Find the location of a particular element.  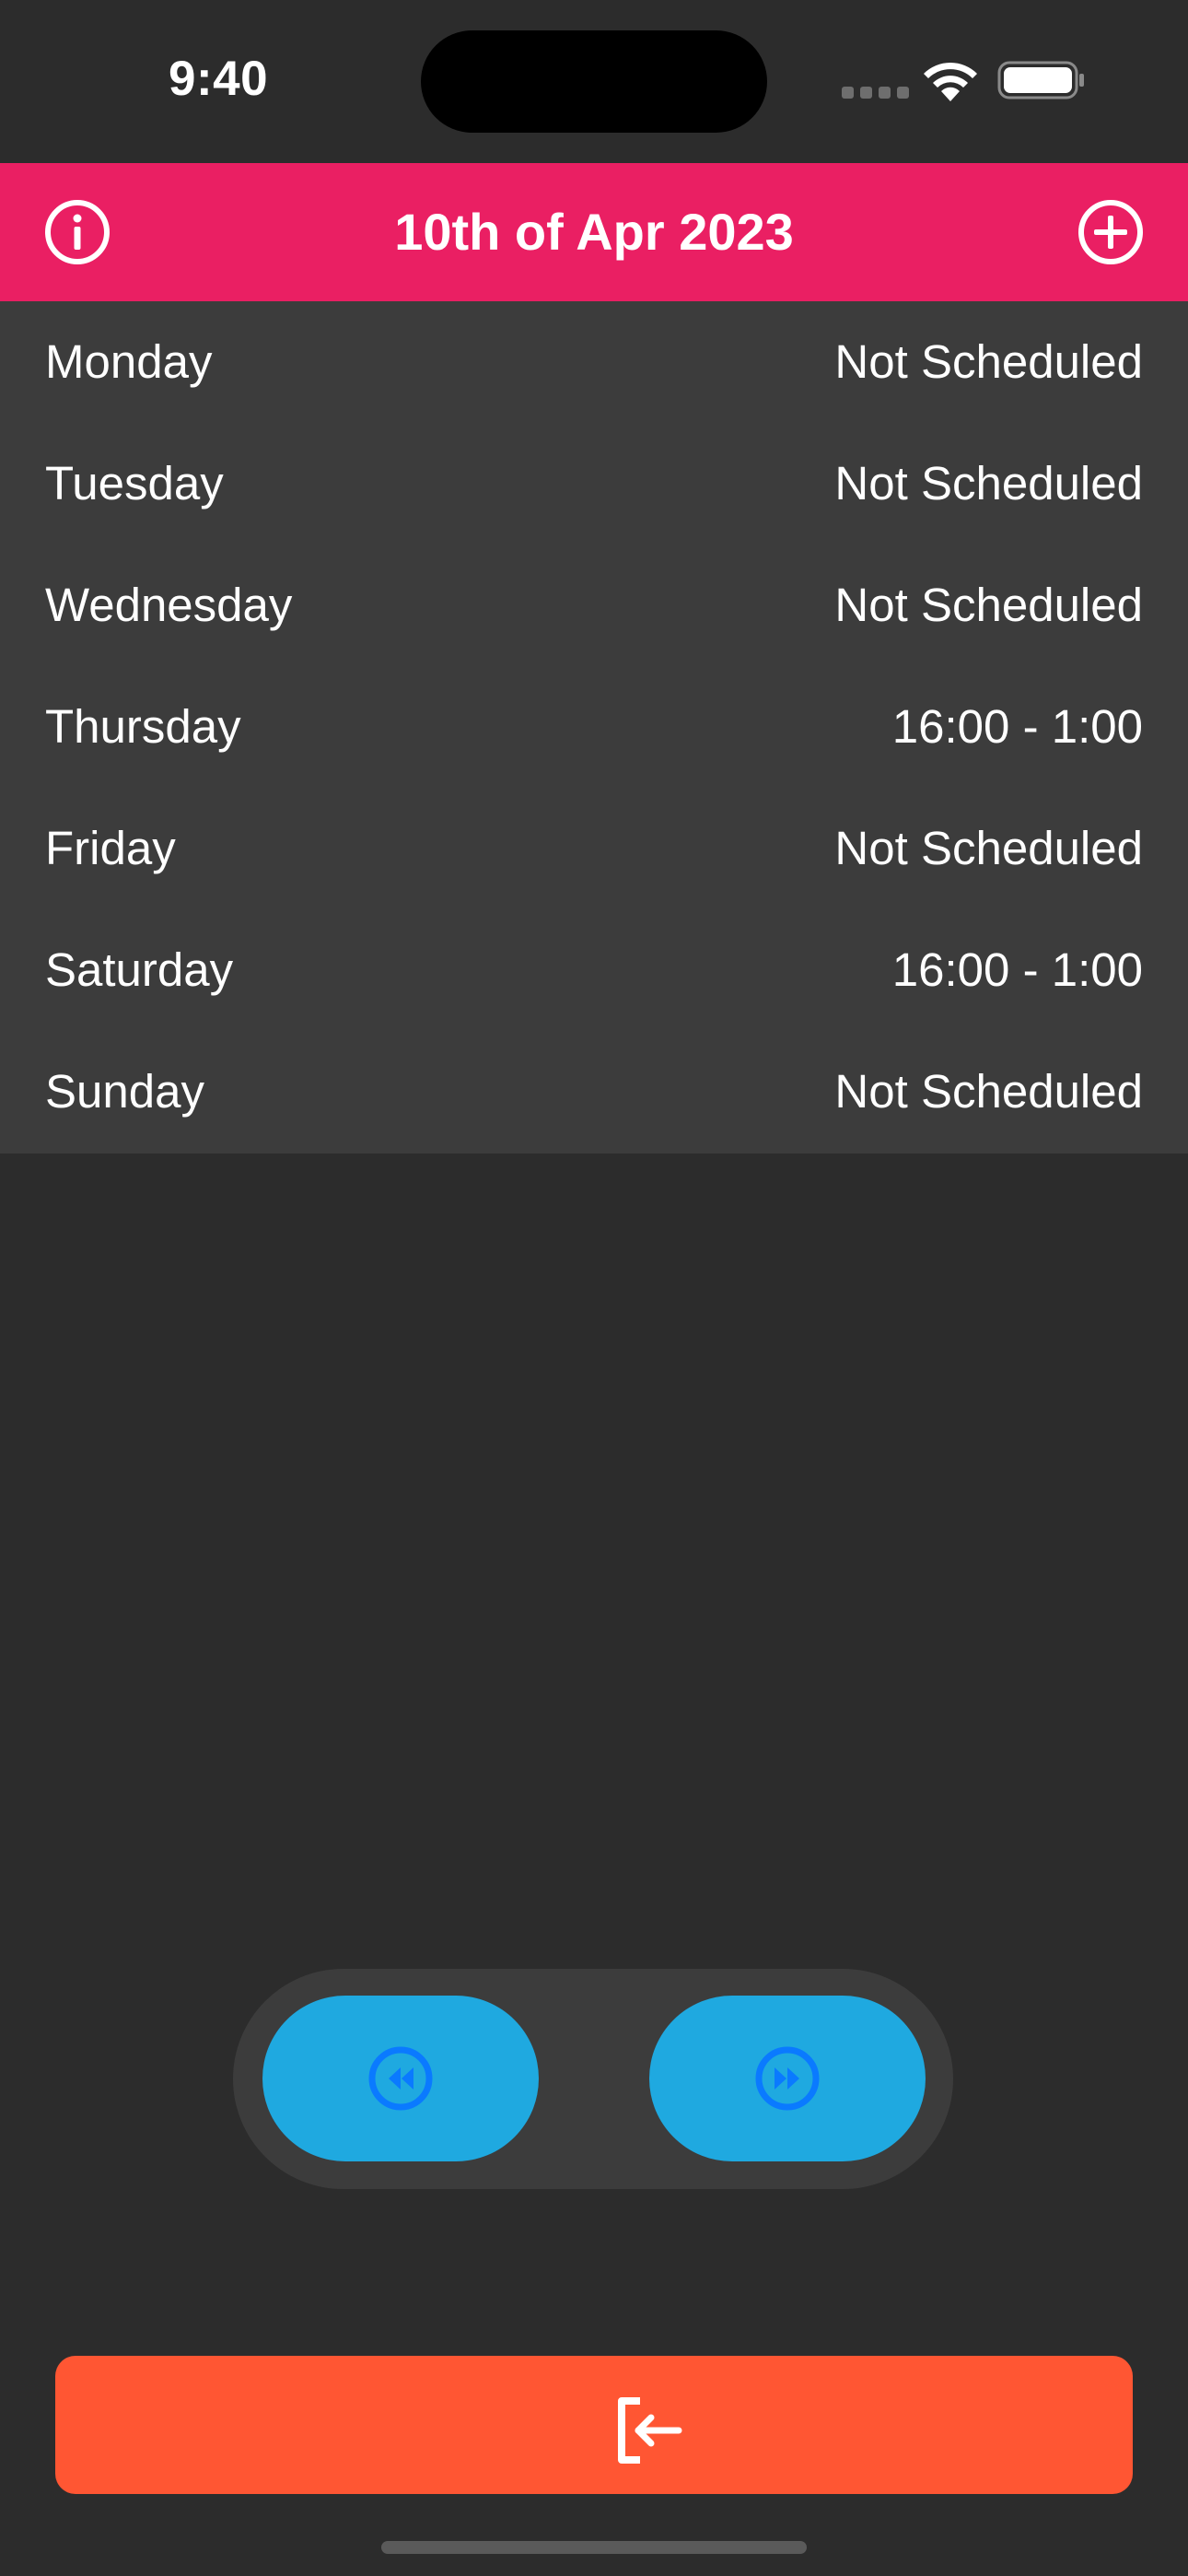

day-label: Tuesday is located at coordinates (134, 483).